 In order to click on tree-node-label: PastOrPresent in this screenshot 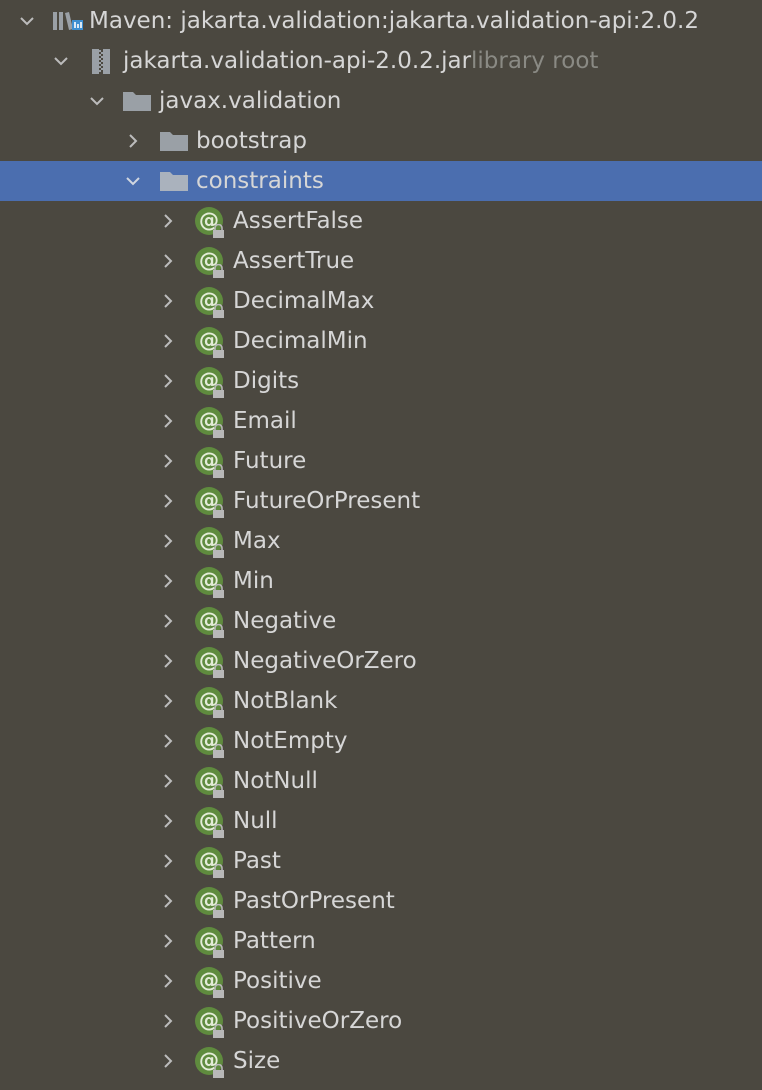, I will do `click(314, 901)`.